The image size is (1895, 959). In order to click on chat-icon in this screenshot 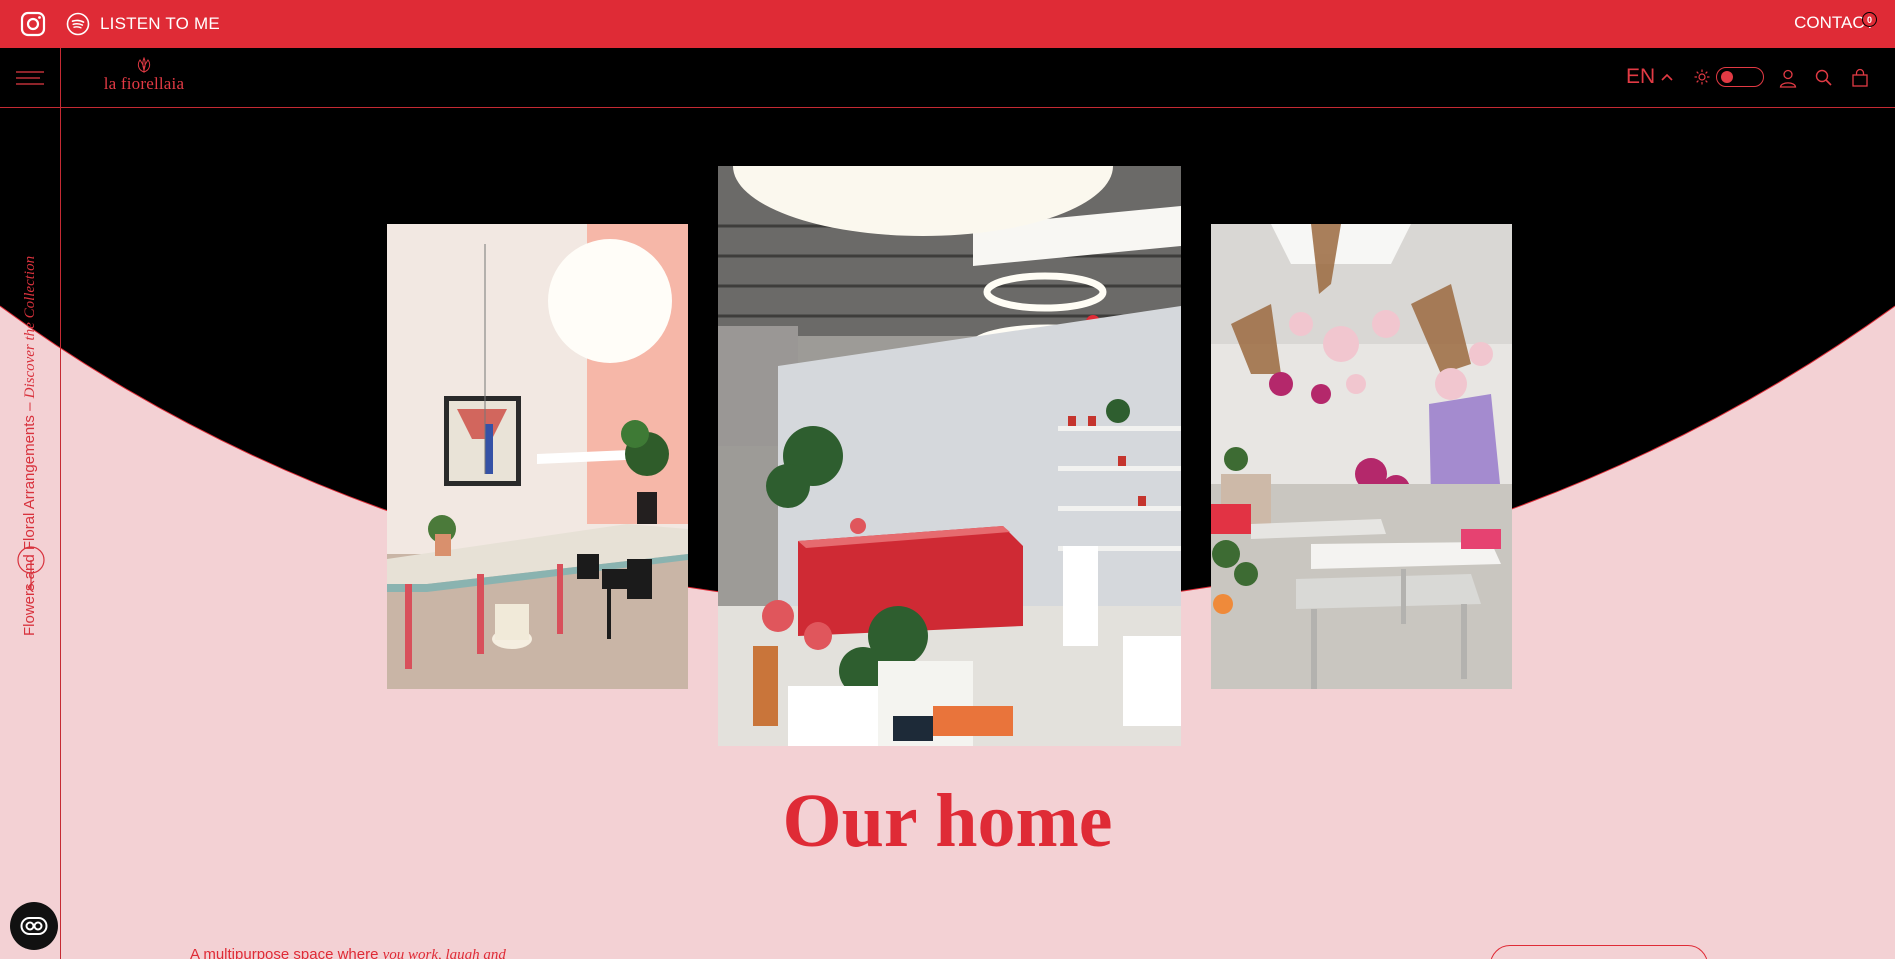, I will do `click(34, 926)`.